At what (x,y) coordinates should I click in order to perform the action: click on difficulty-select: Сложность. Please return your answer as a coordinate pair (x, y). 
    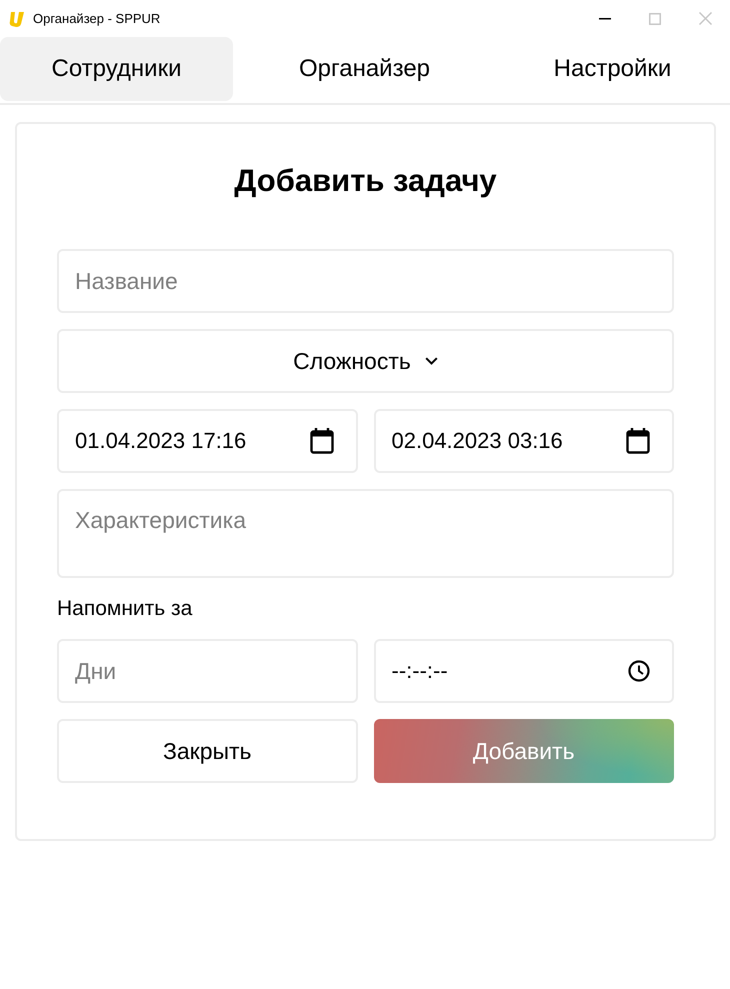
    Looking at the image, I should click on (365, 361).